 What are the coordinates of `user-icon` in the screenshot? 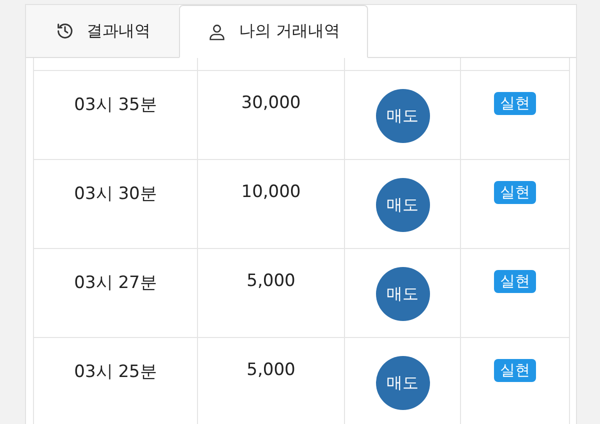 It's located at (216, 32).